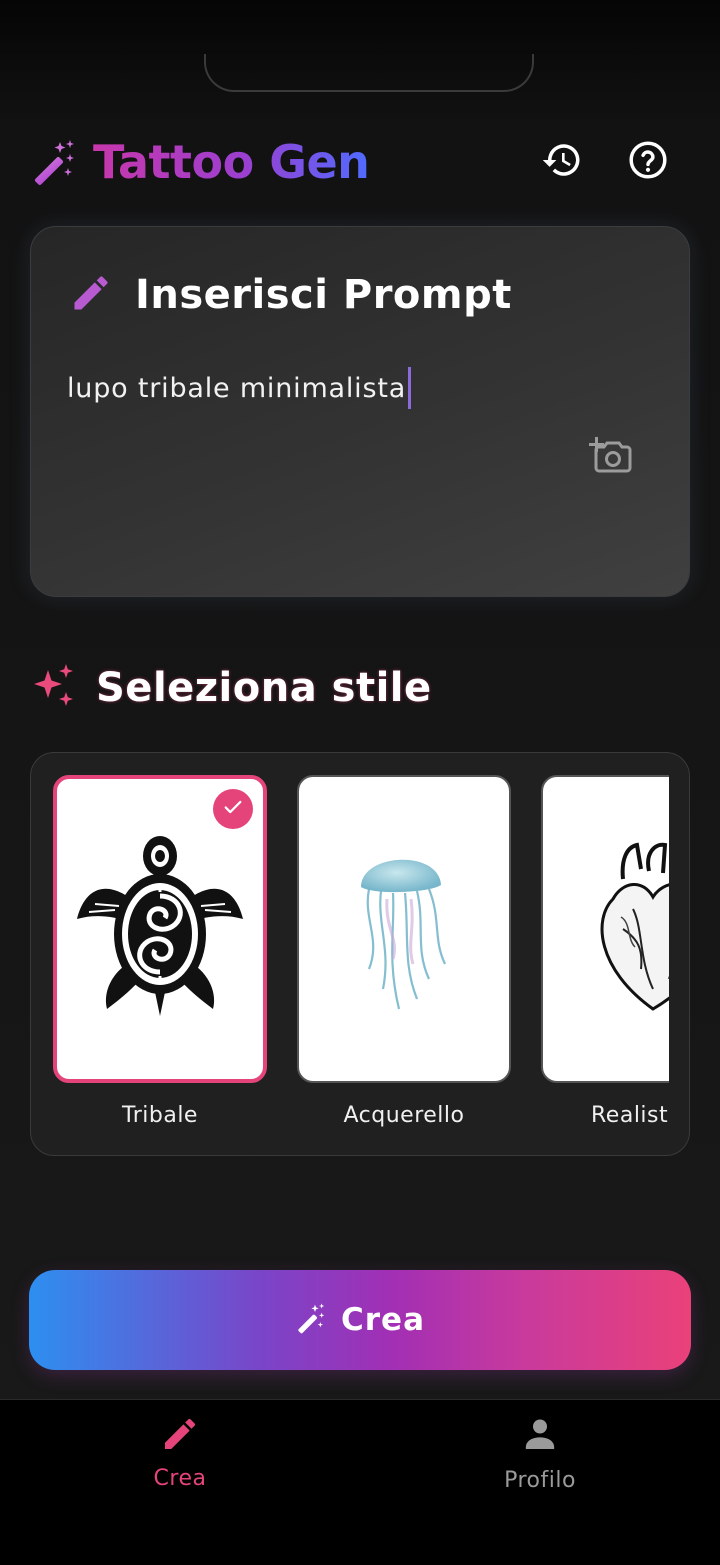 This screenshot has height=1565, width=720. Describe the element at coordinates (360, 1482) in the screenshot. I see `bottom-navigation: Crea Profilo` at that location.